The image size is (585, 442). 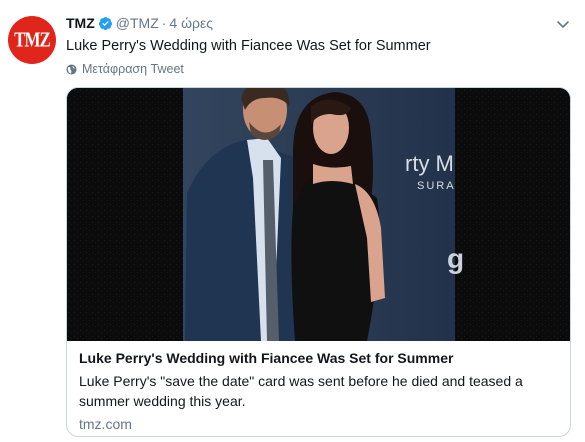 I want to click on tweet-timestamp: 4 ώρες, so click(x=191, y=23).